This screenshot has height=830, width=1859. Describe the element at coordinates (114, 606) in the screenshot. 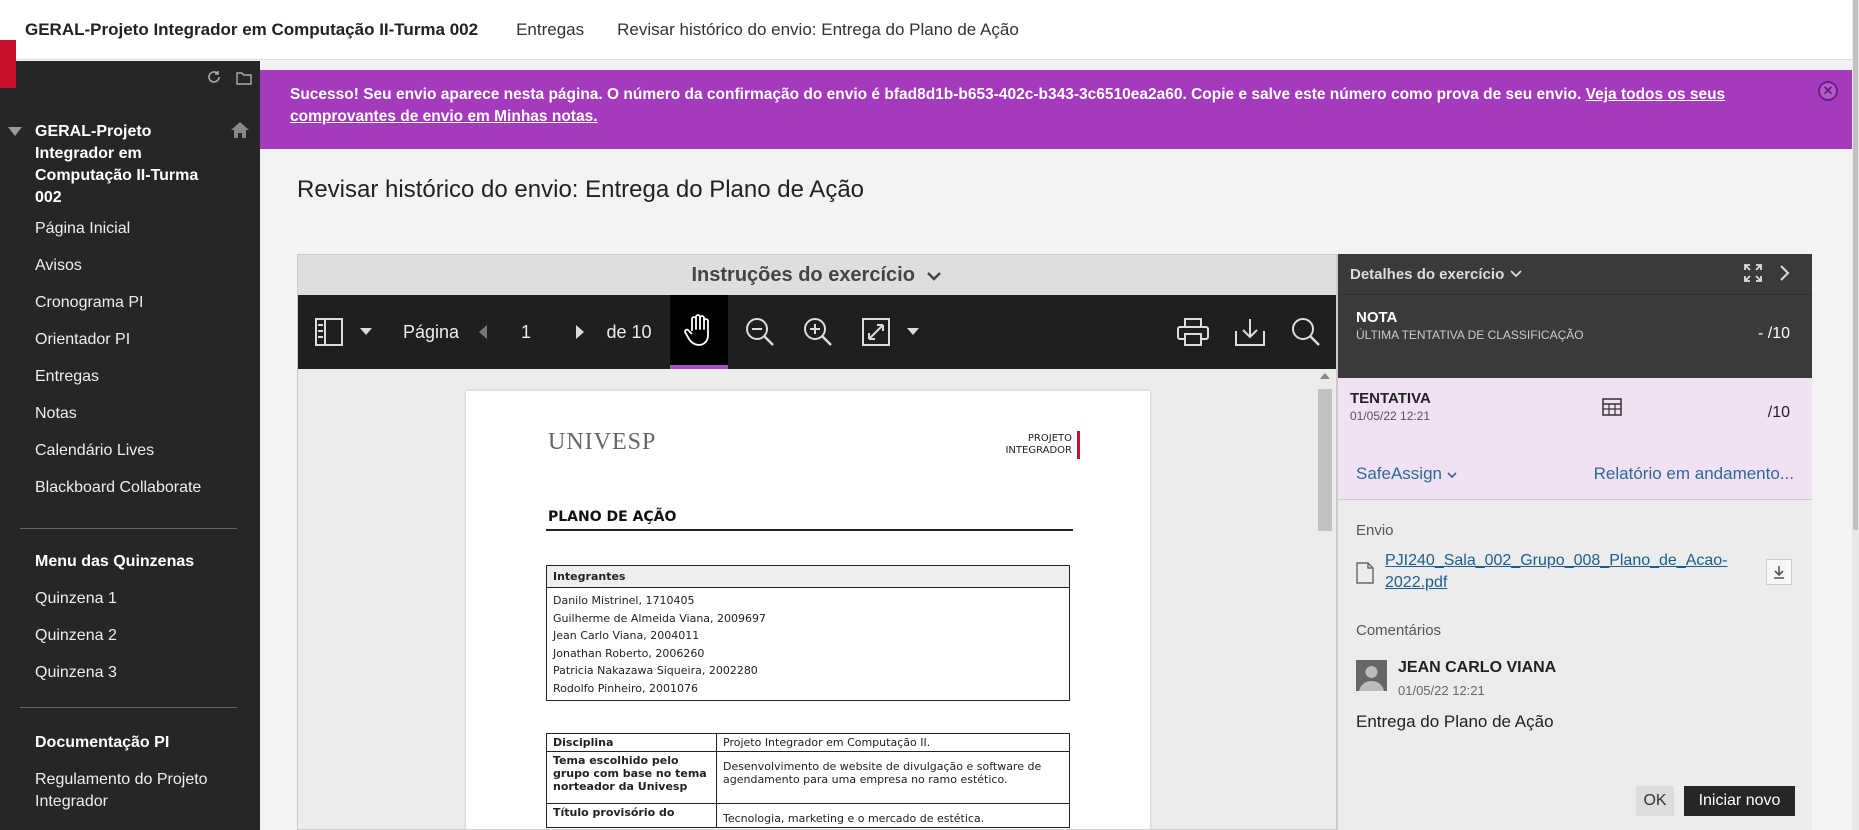

I see `sidebar-item-quinzena-1: Quinzena 1` at that location.